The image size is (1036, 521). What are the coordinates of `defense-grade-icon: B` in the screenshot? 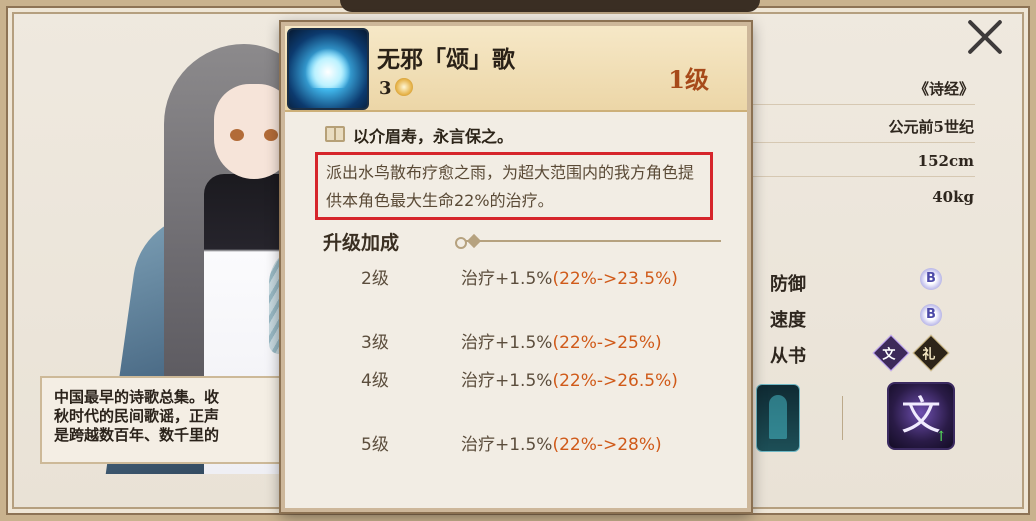 It's located at (931, 279).